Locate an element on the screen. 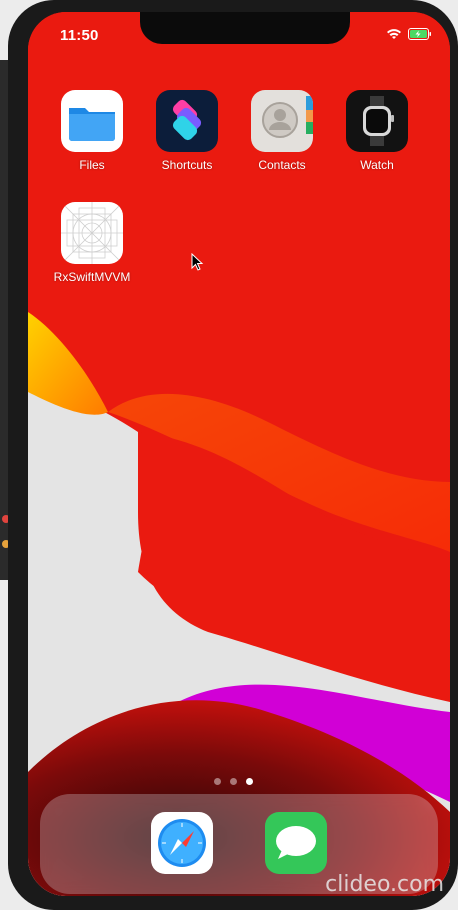  blank-app-icon is located at coordinates (92, 233).